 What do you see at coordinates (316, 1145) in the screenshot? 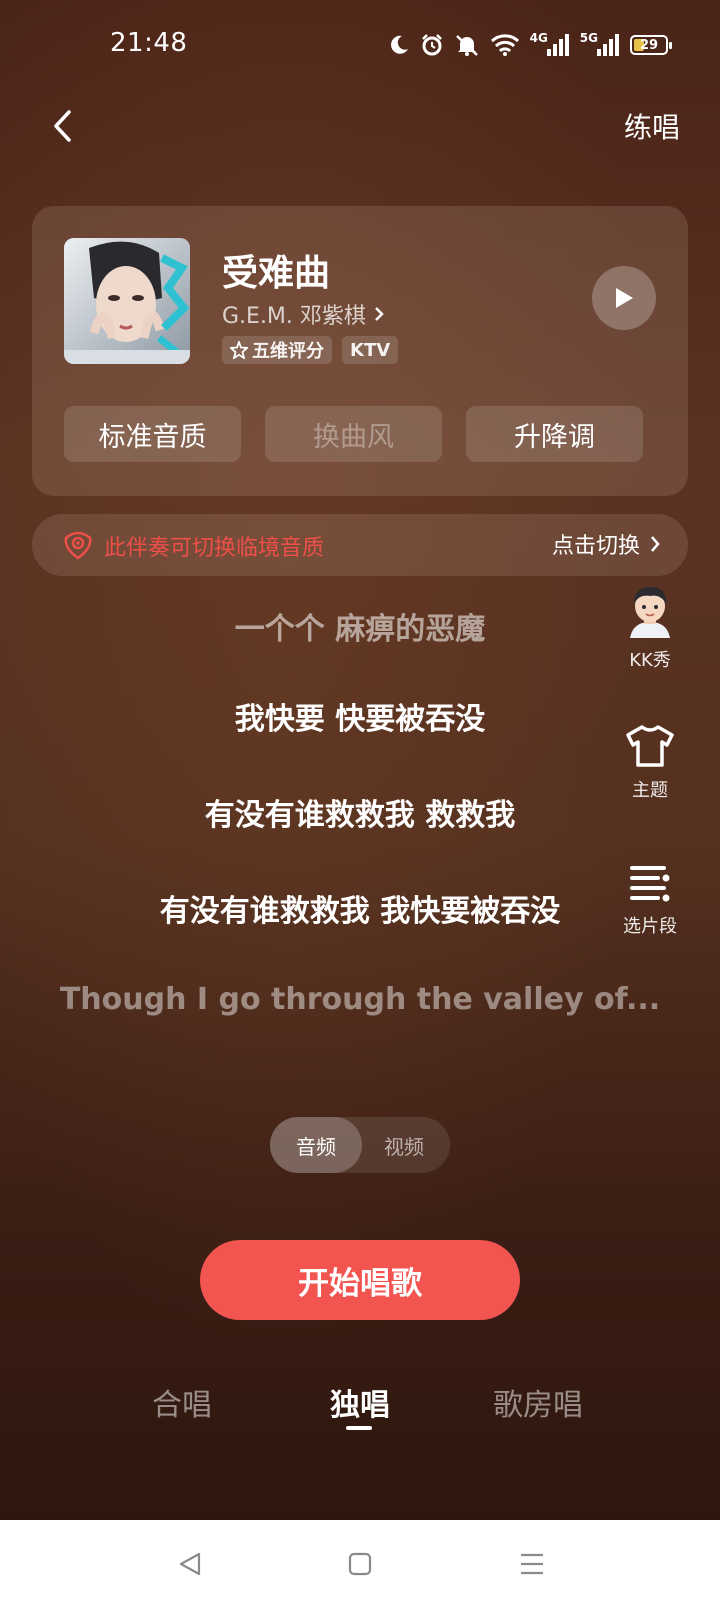
I see `audio-option: 音频` at bounding box center [316, 1145].